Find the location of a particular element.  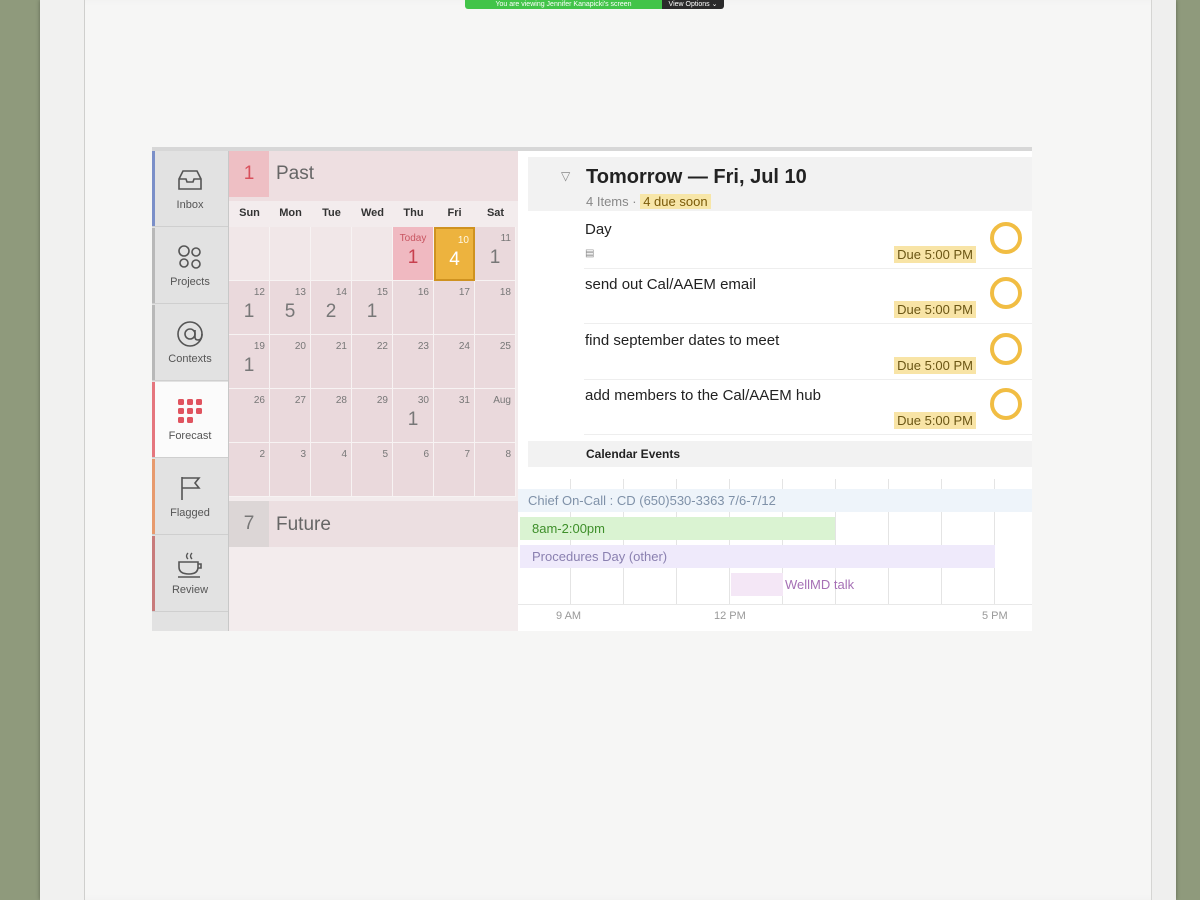

calendar-event: WellMD talk is located at coordinates (811, 584).